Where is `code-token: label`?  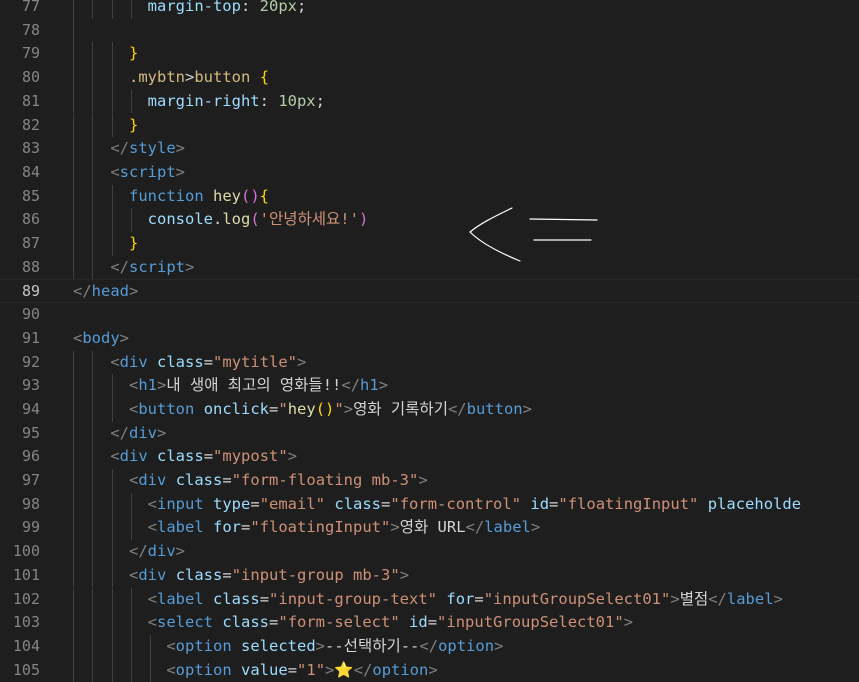
code-token: label is located at coordinates (750, 598).